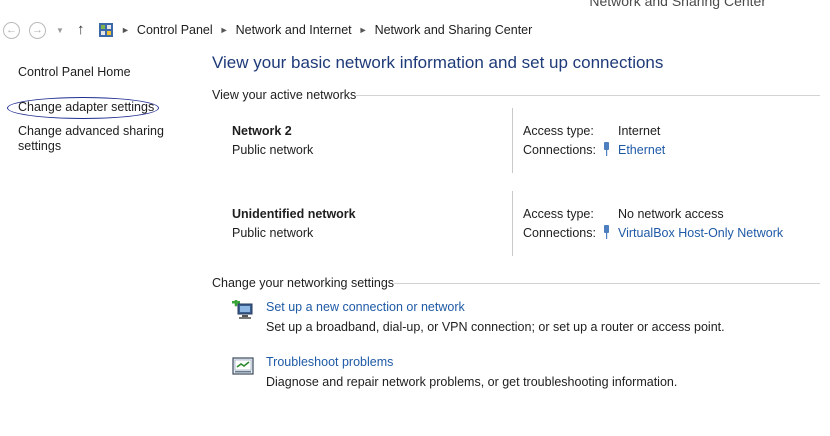 This screenshot has width=830, height=436. Describe the element at coordinates (11, 30) in the screenshot. I see `back-button: ←` at that location.